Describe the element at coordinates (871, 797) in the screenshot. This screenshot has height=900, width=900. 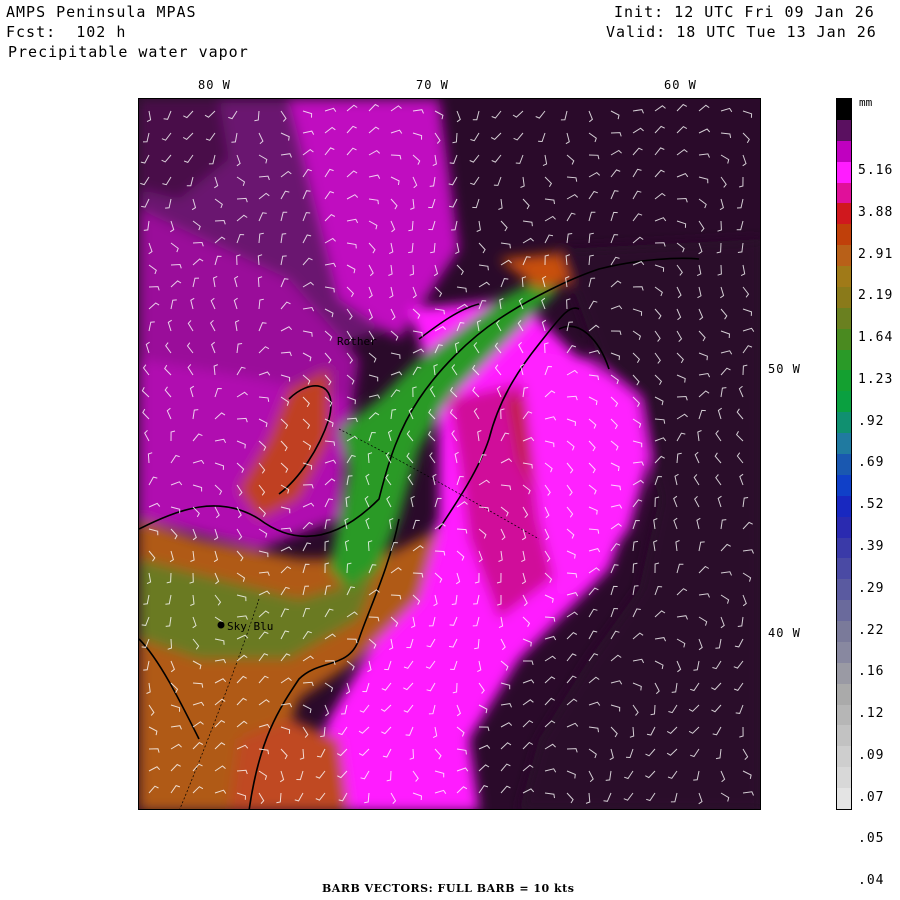
I see `legend-label: .07` at that location.